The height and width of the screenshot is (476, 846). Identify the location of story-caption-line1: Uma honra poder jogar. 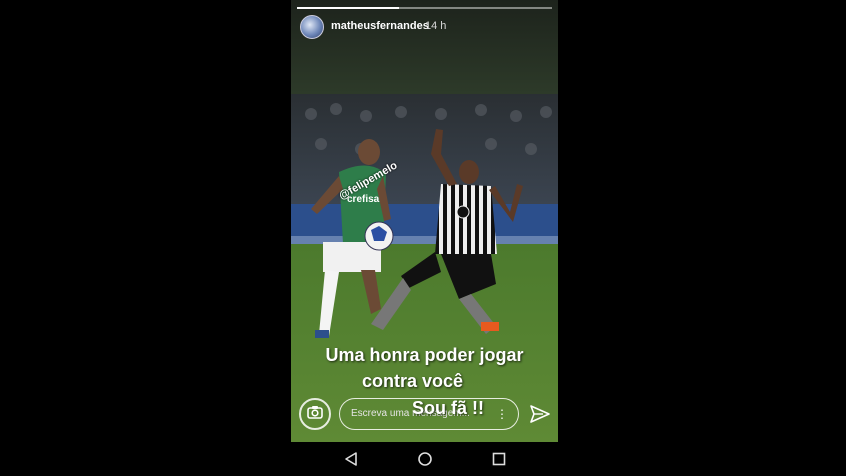
(424, 355).